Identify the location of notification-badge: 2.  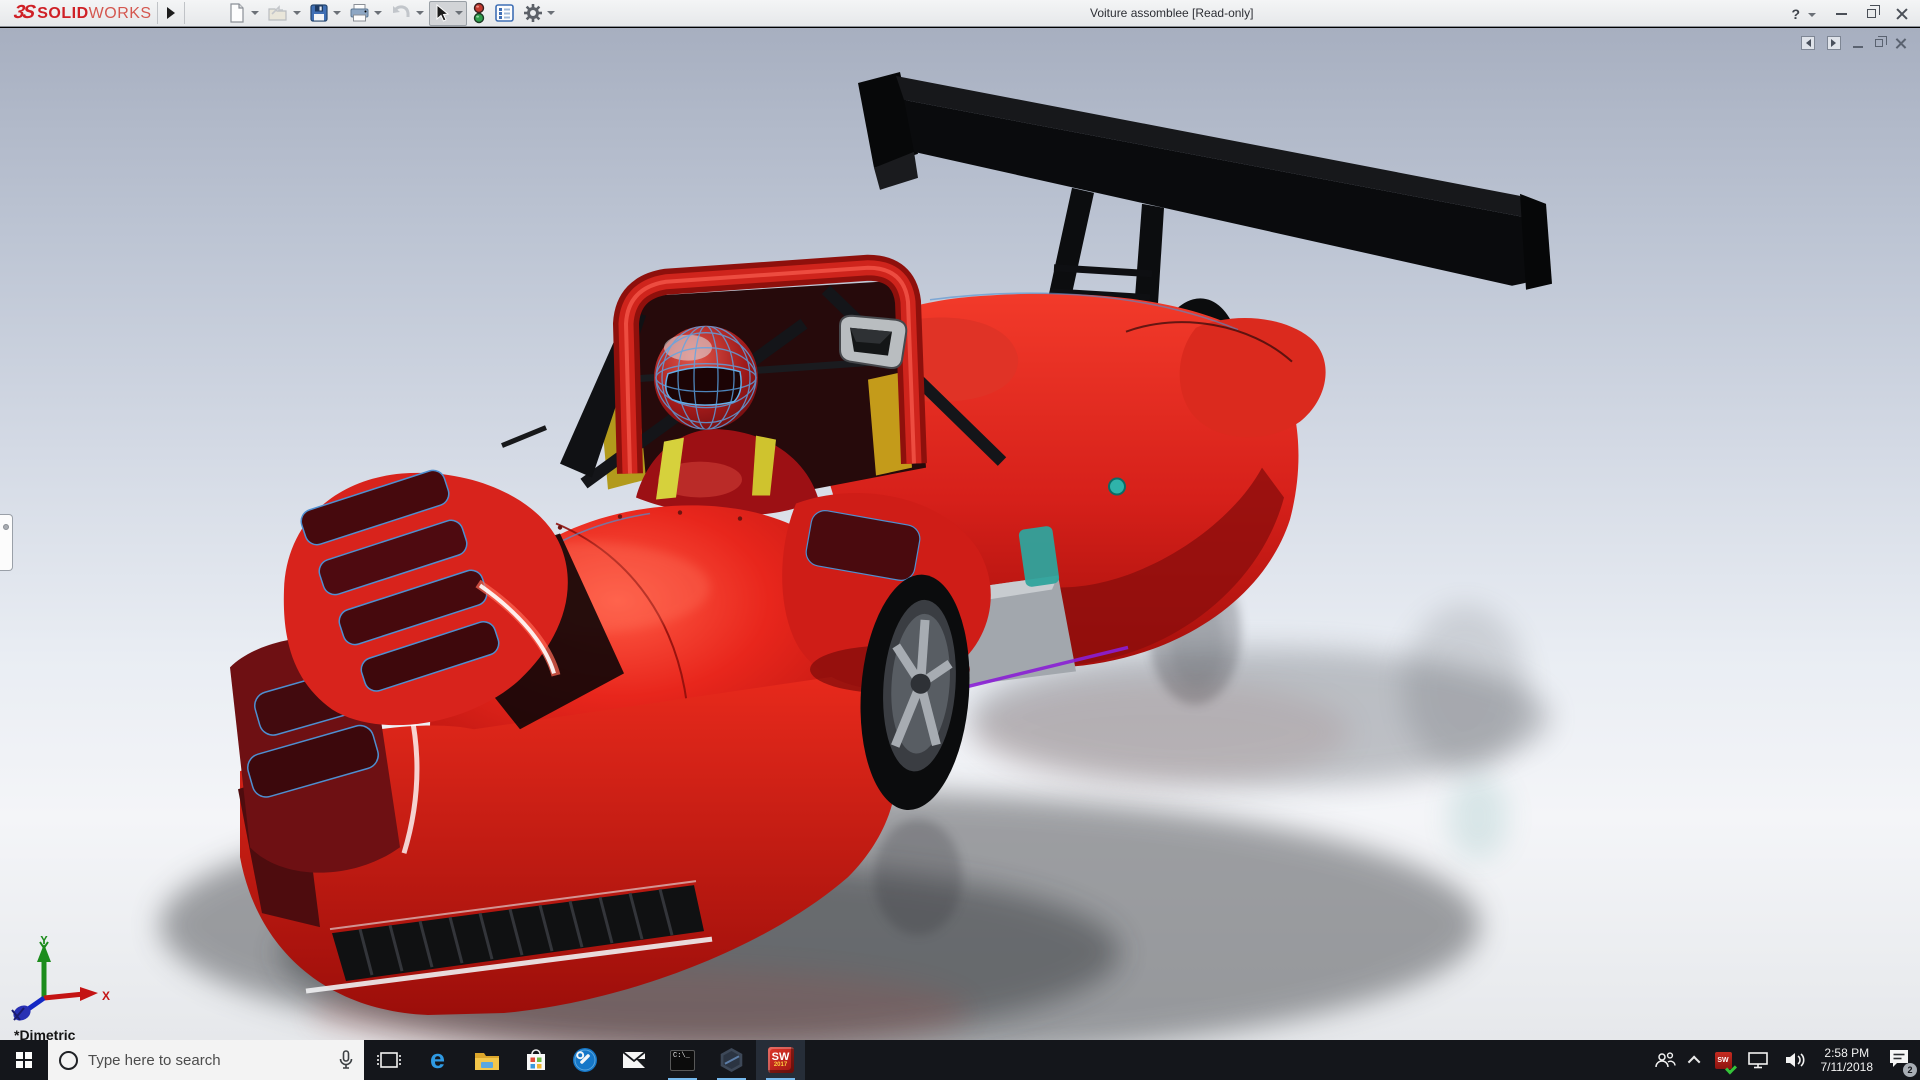
(1910, 1069).